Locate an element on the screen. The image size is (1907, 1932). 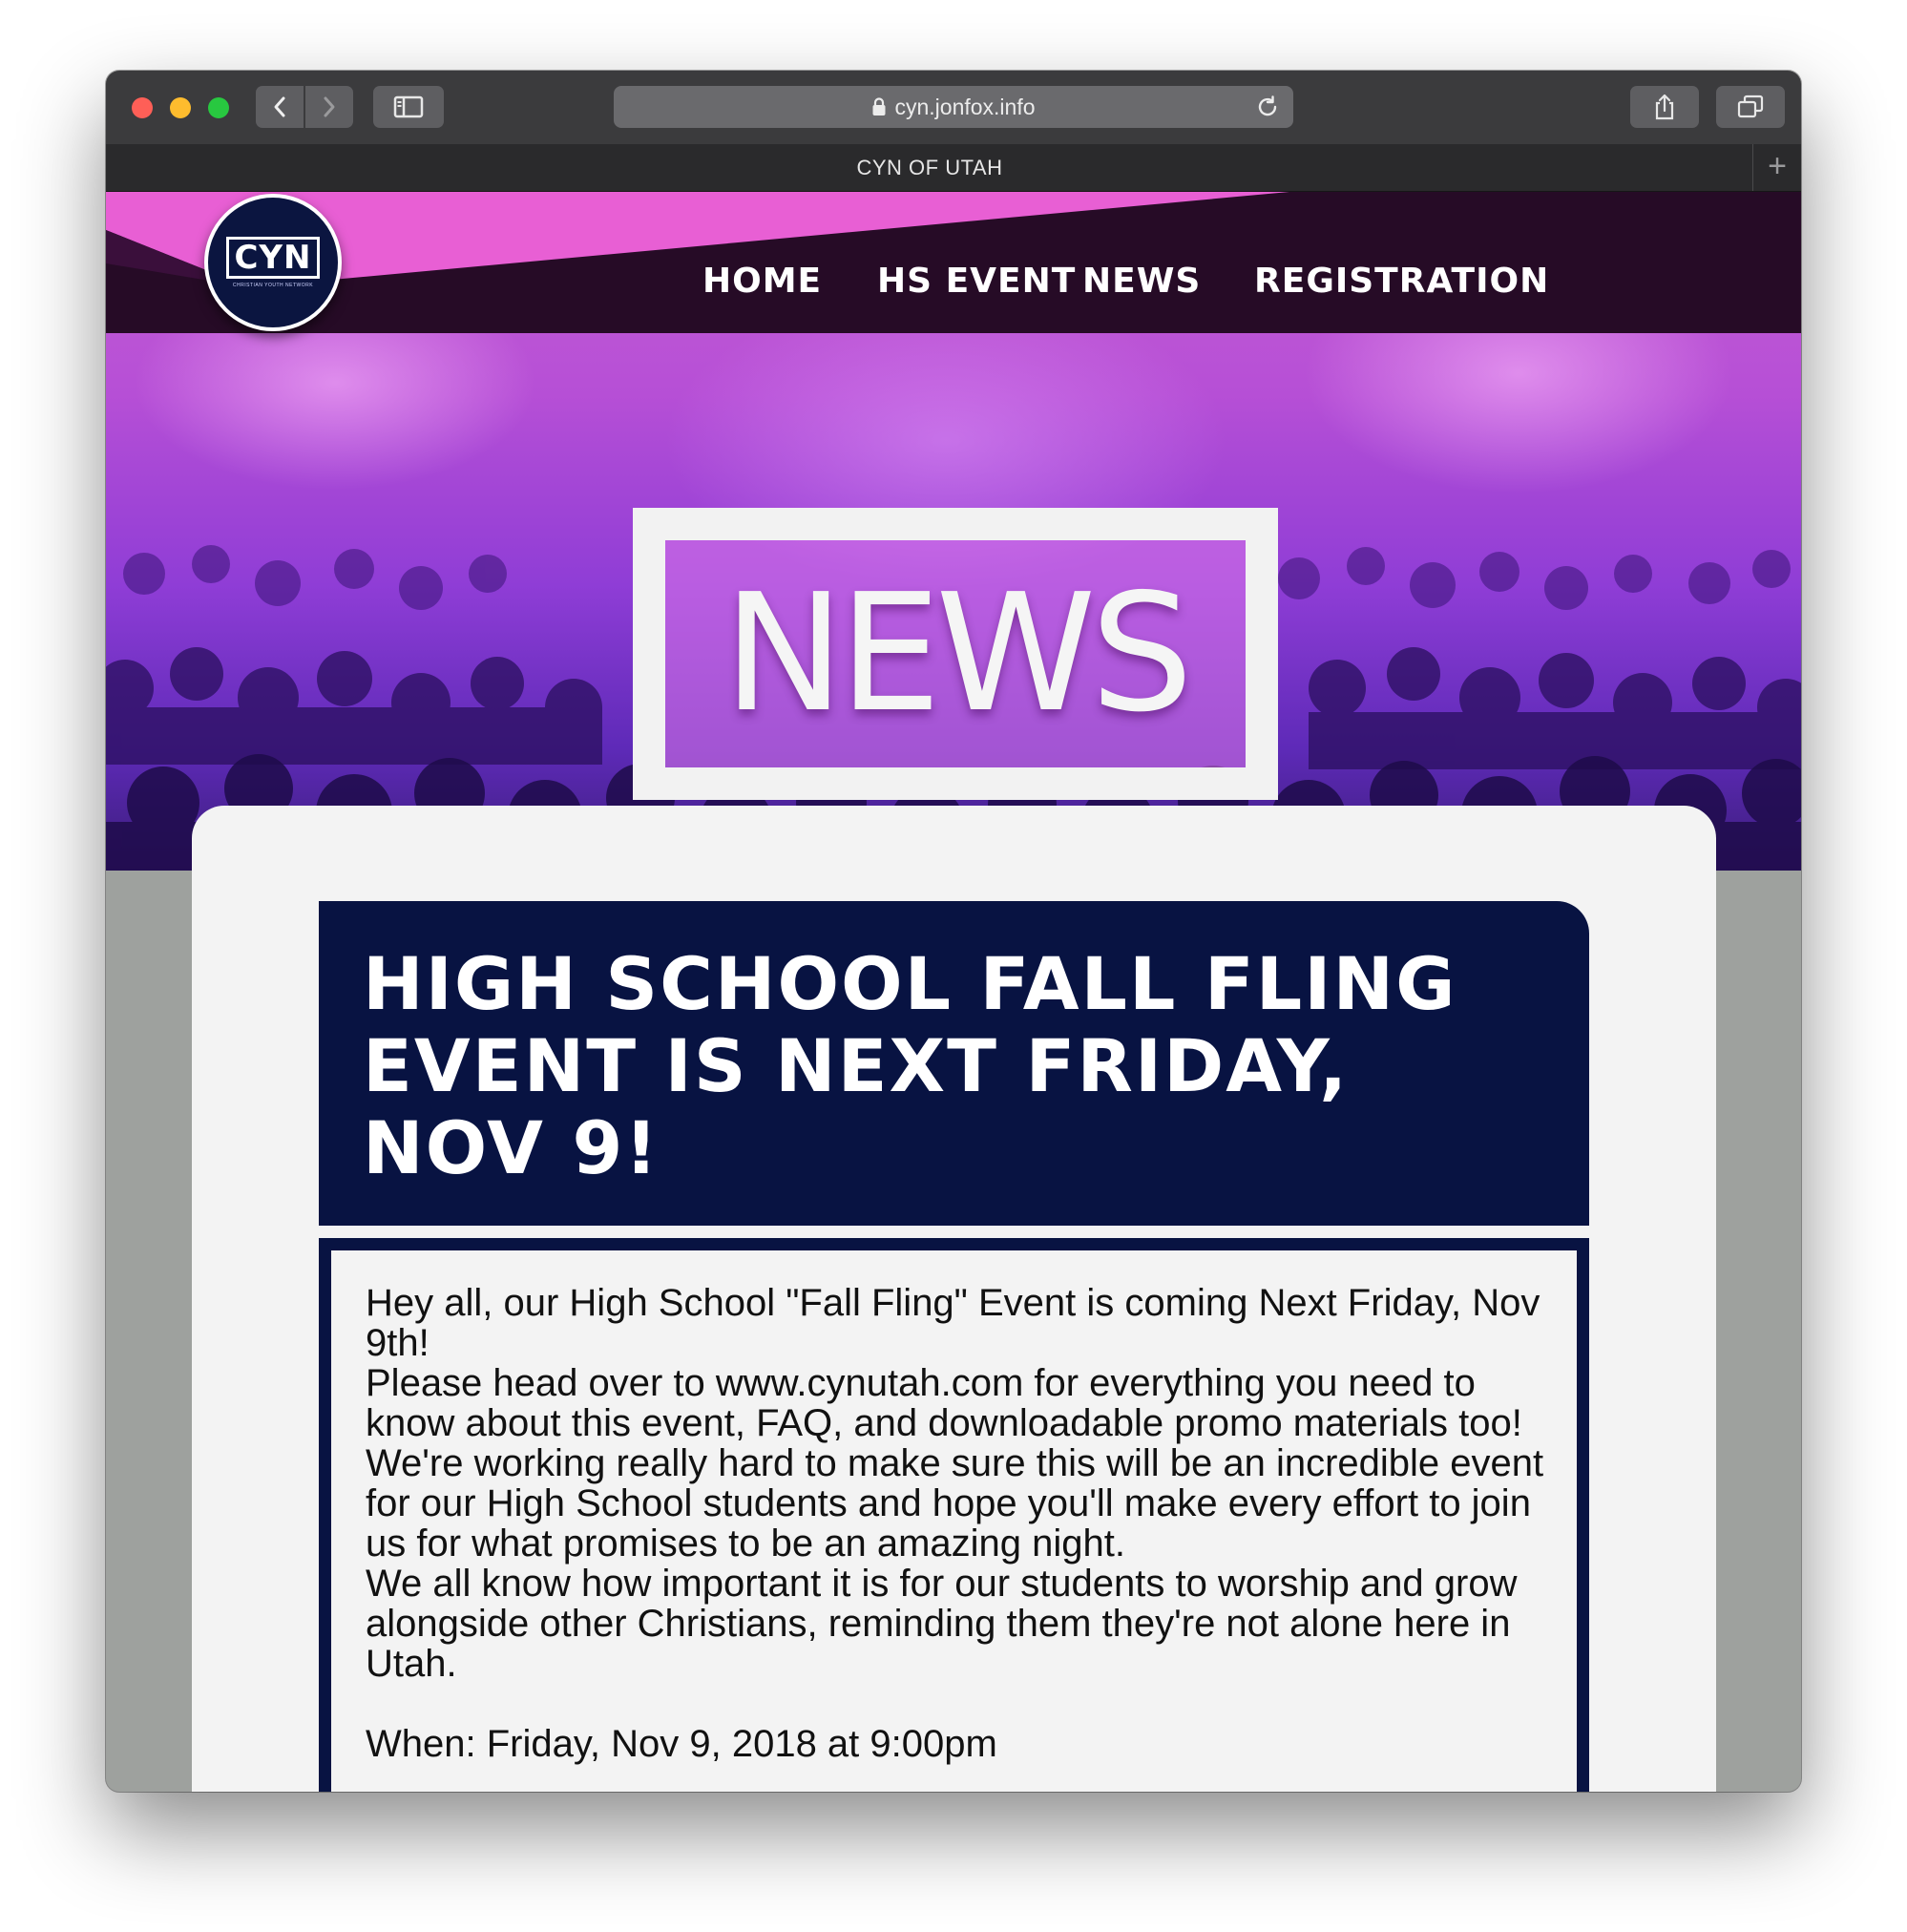
zoom-window-button is located at coordinates (218, 107).